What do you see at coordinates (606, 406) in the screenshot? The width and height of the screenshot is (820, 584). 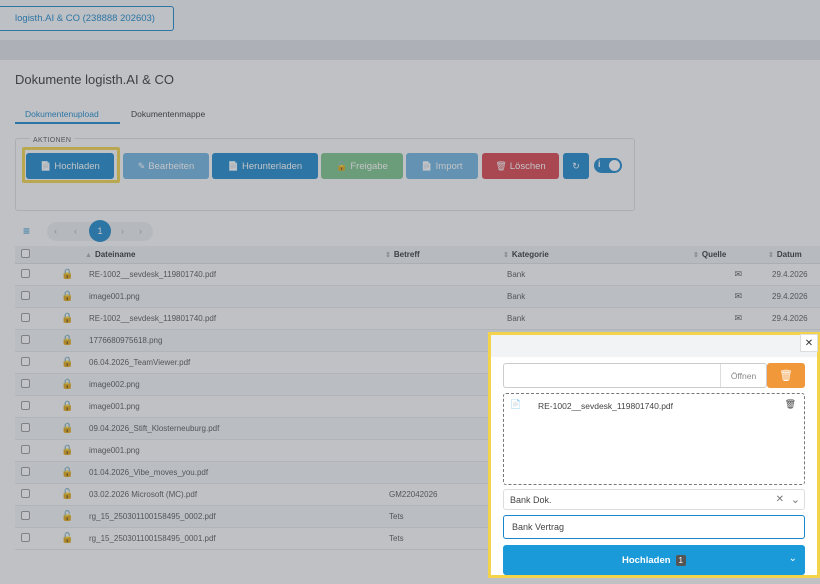 I see `dropzone-file-name: RE-1002__sevdesk_119801740.pdf` at bounding box center [606, 406].